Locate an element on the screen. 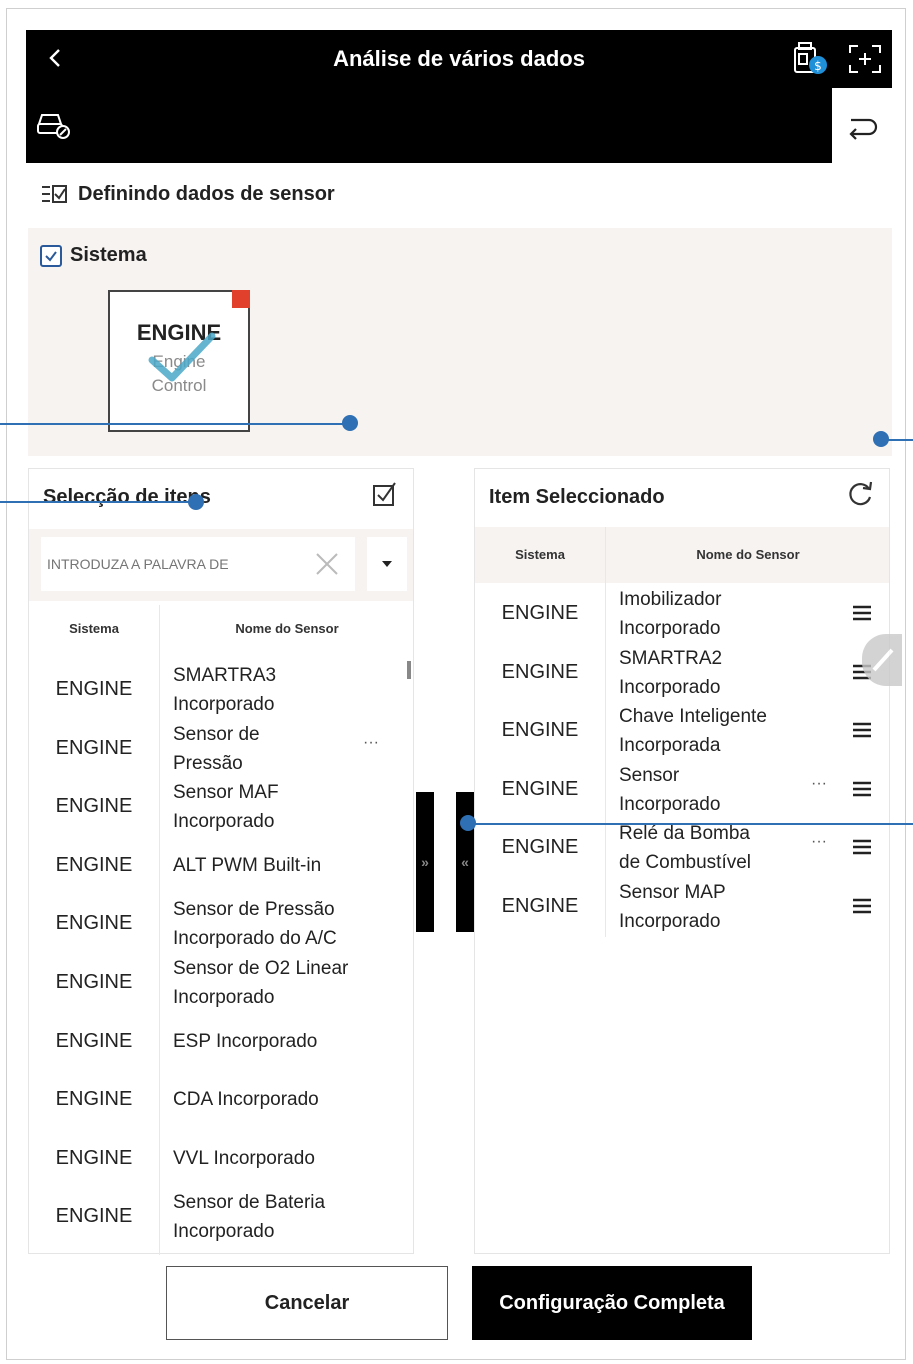  row-sensor-name: Relé da Bomba de Combustível is located at coordinates (724, 848).